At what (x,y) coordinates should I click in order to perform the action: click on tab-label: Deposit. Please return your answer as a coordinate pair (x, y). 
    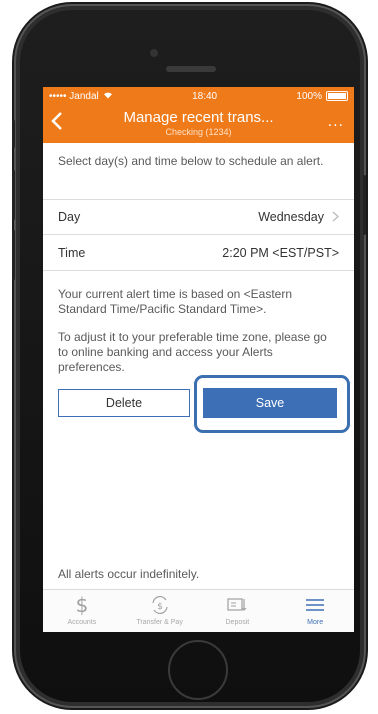
    Looking at the image, I should click on (237, 622).